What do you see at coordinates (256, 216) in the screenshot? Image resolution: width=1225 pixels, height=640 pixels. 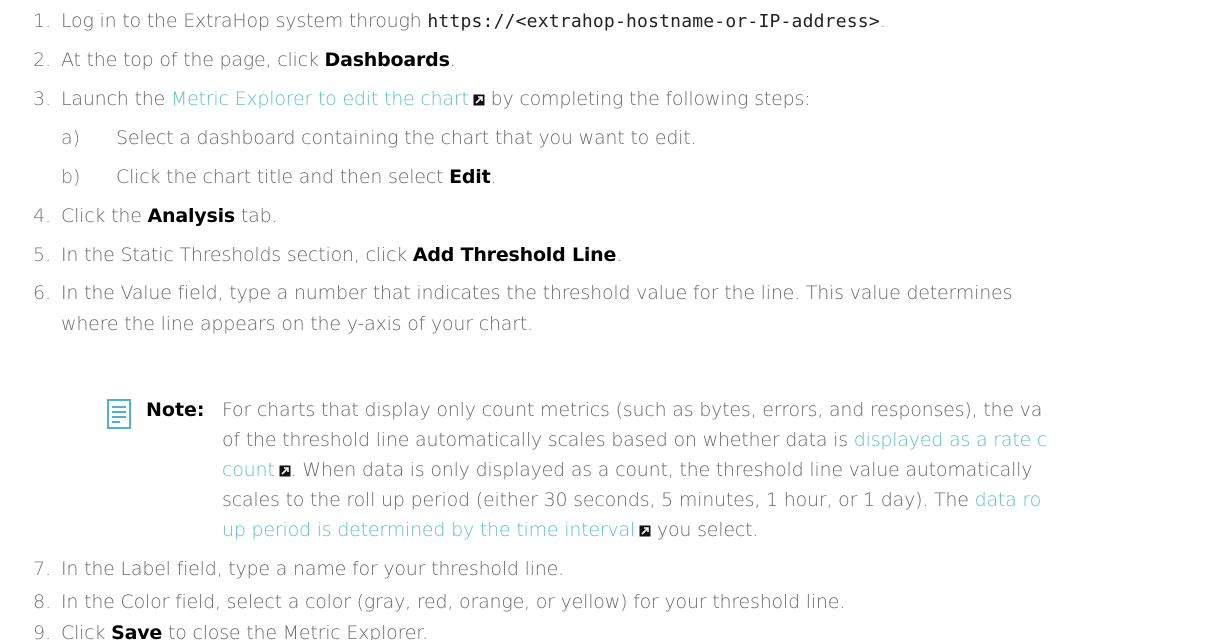 I see `step-text: tab.` at bounding box center [256, 216].